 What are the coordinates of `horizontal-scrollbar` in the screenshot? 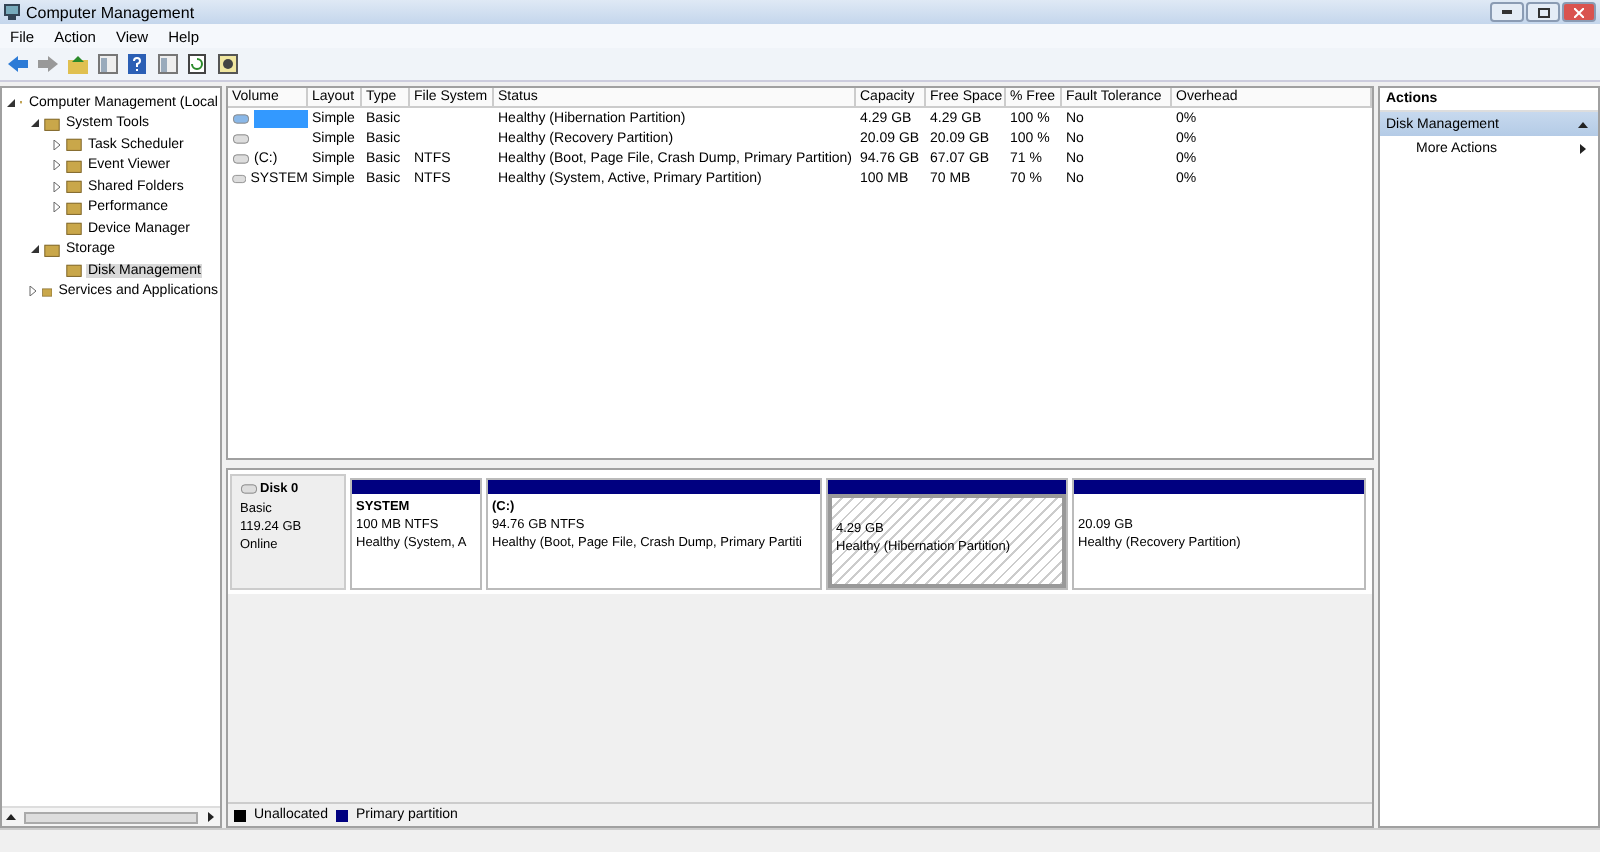 It's located at (111, 816).